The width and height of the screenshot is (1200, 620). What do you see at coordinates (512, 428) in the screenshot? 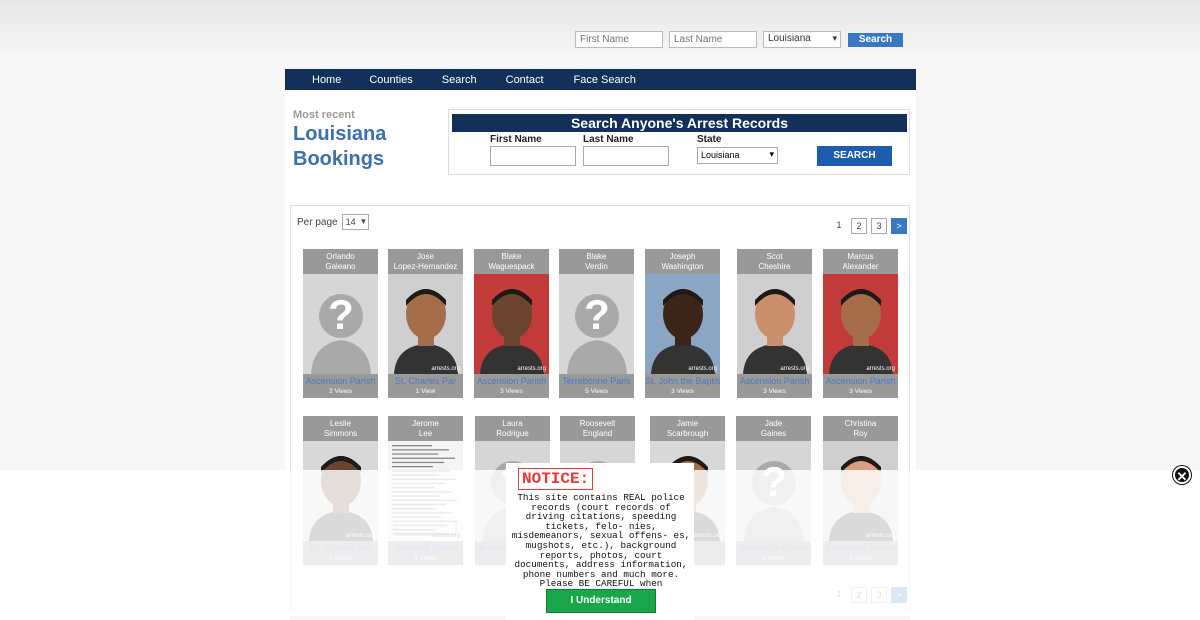
I see `card-name: Laura Rodrigue` at bounding box center [512, 428].